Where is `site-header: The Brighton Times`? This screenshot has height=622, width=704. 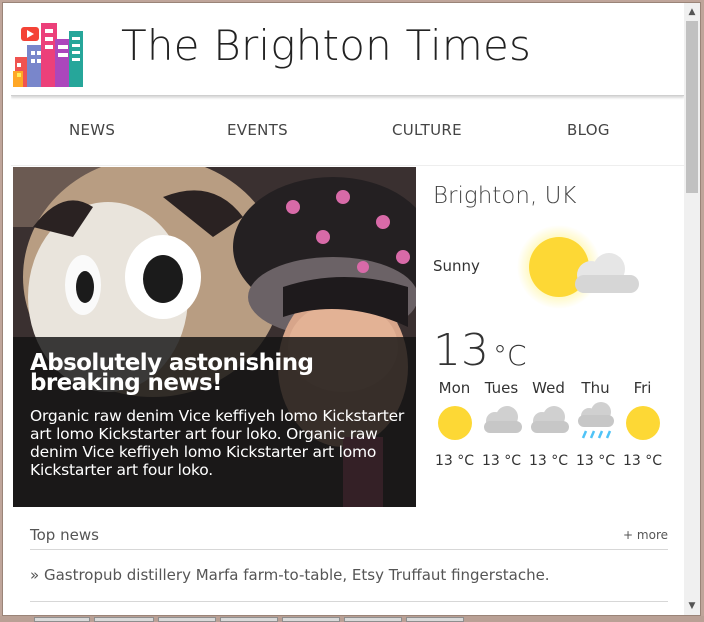
site-header: The Brighton Times is located at coordinates (347, 49).